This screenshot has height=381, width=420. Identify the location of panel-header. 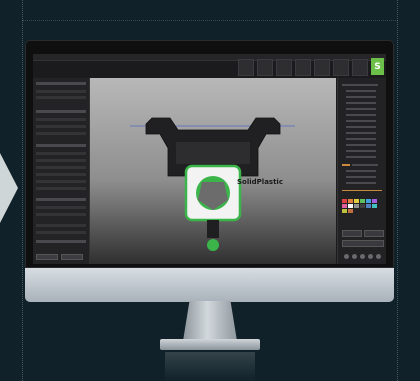
(61, 83).